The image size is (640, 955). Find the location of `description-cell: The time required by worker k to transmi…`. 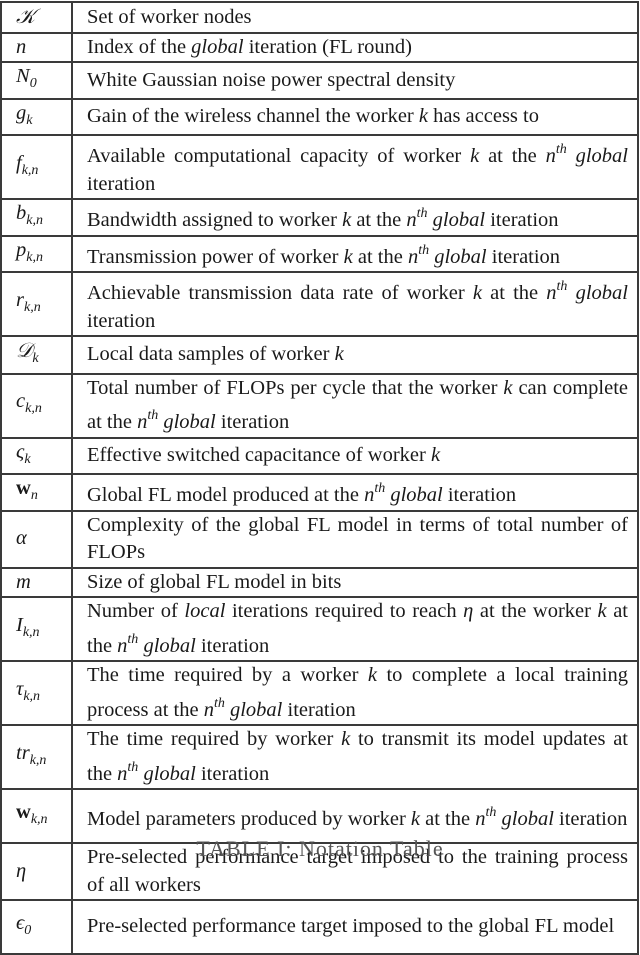

description-cell: The time required by worker k to transmi… is located at coordinates (355, 757).